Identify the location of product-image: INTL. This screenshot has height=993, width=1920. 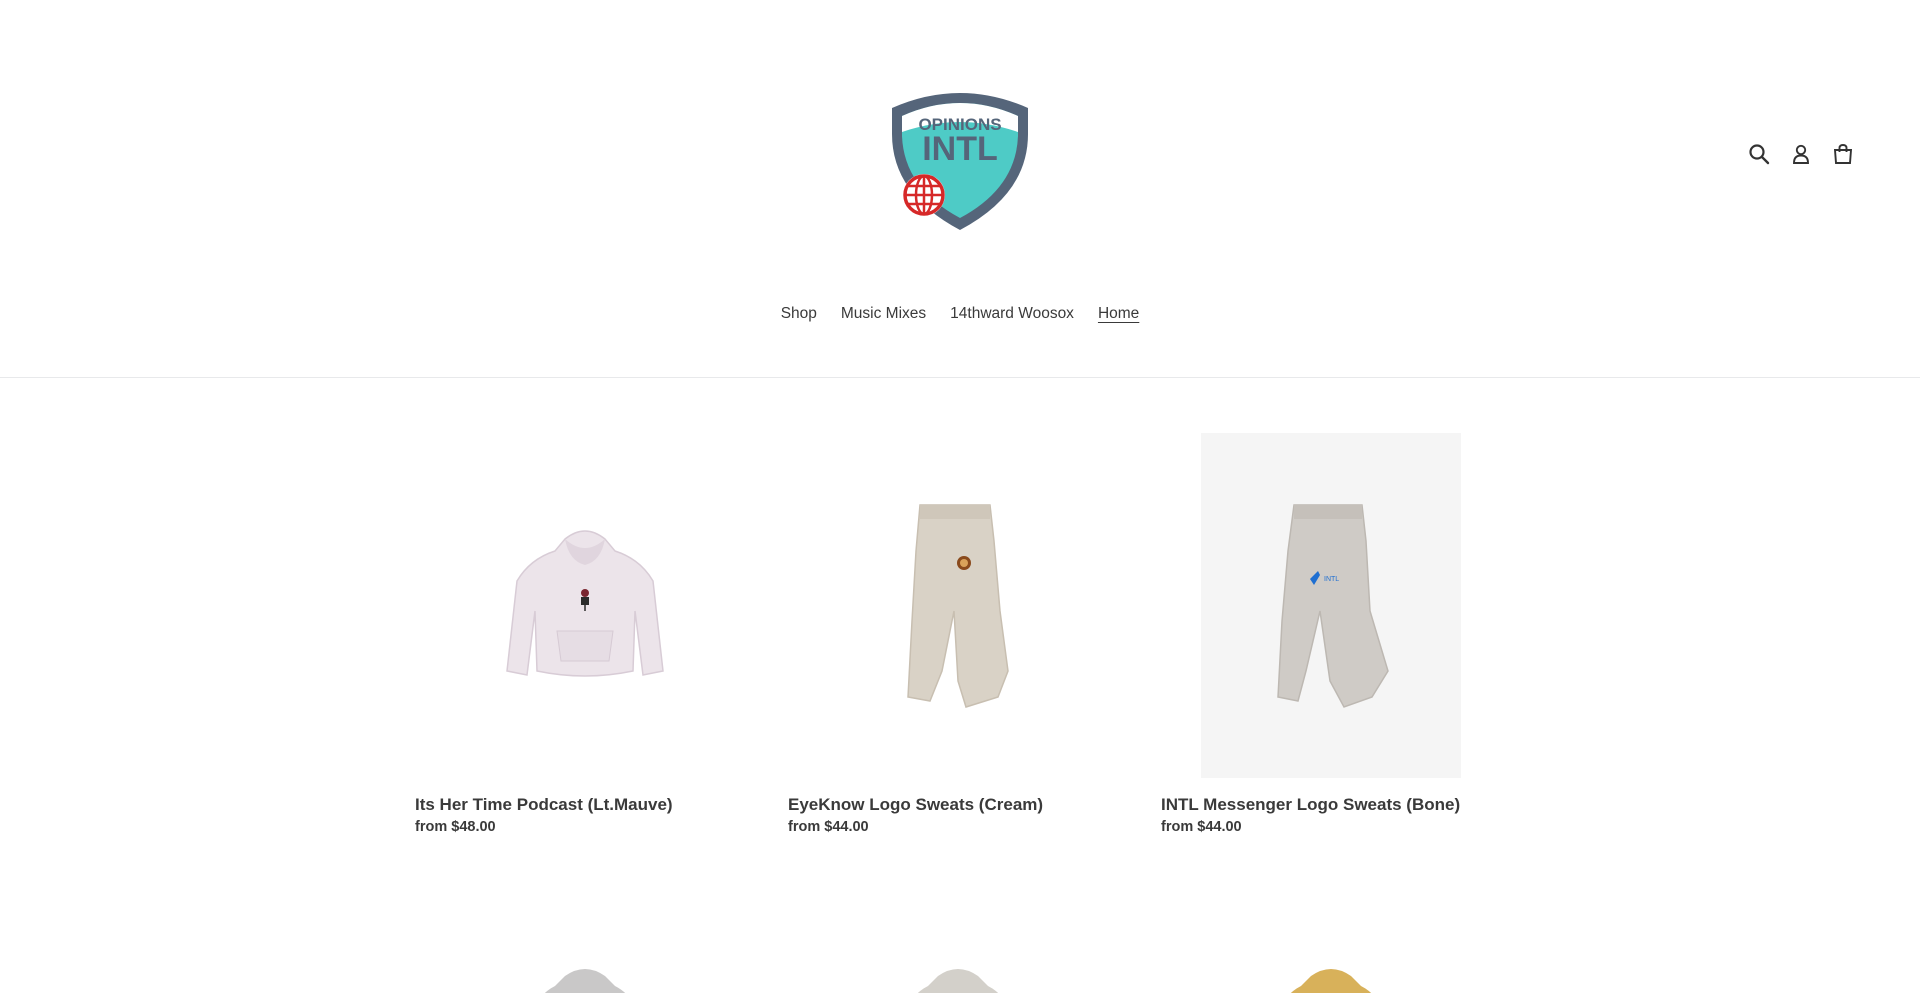
(1331, 605).